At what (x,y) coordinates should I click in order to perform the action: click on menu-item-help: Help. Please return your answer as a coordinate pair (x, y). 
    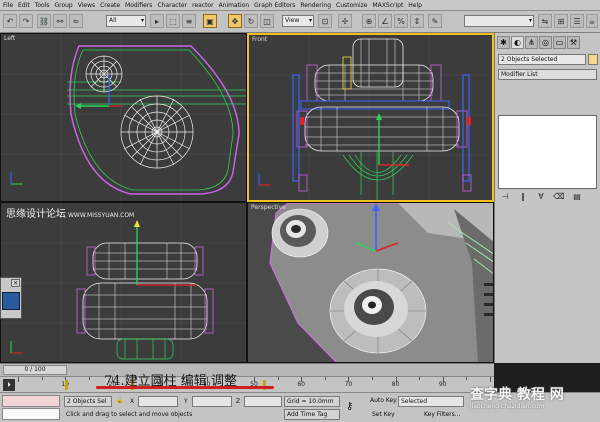
    Looking at the image, I should click on (415, 5).